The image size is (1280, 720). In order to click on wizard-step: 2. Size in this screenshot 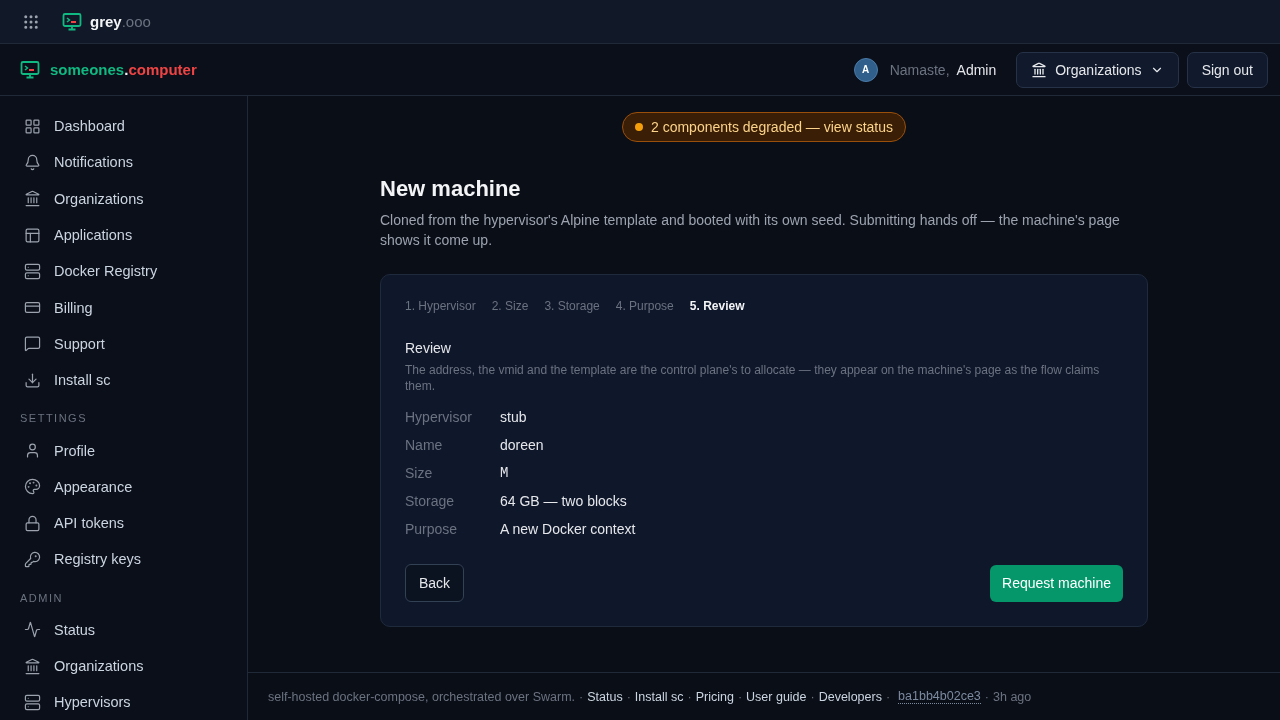, I will do `click(510, 306)`.